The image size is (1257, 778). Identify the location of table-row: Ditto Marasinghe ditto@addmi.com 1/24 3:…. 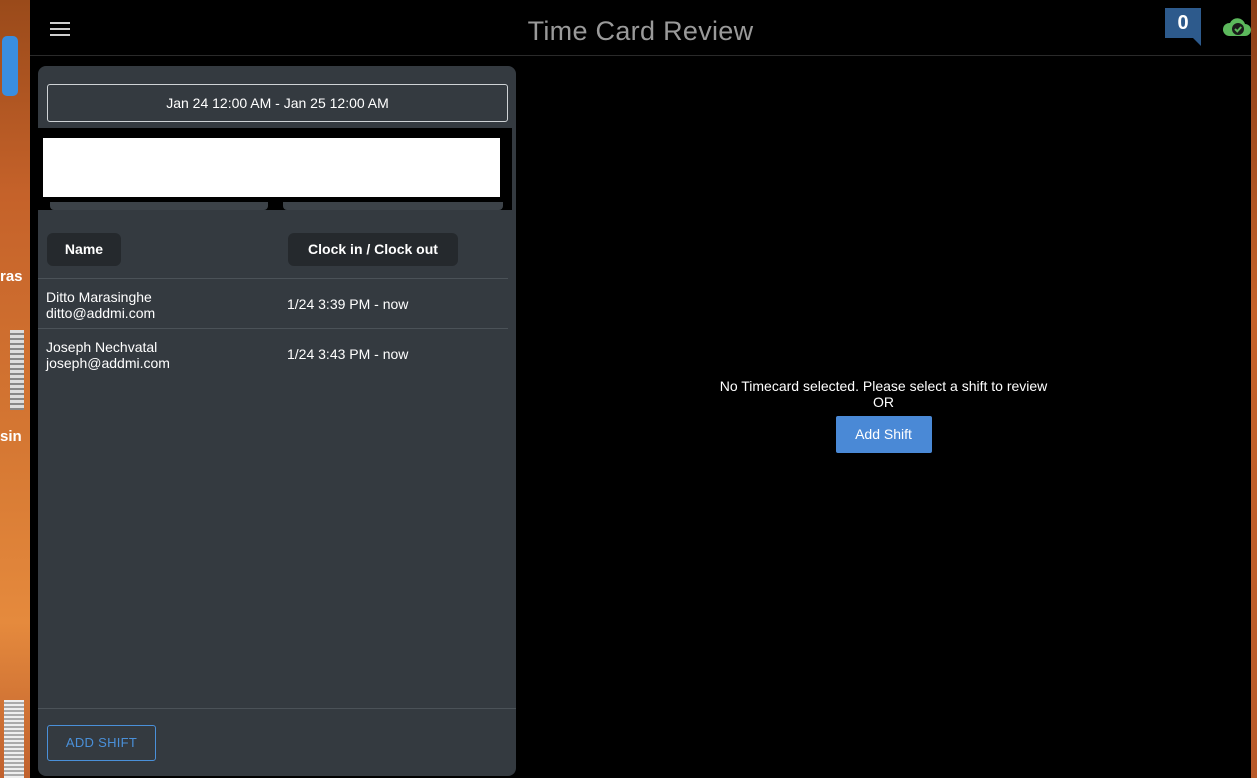
(273, 303).